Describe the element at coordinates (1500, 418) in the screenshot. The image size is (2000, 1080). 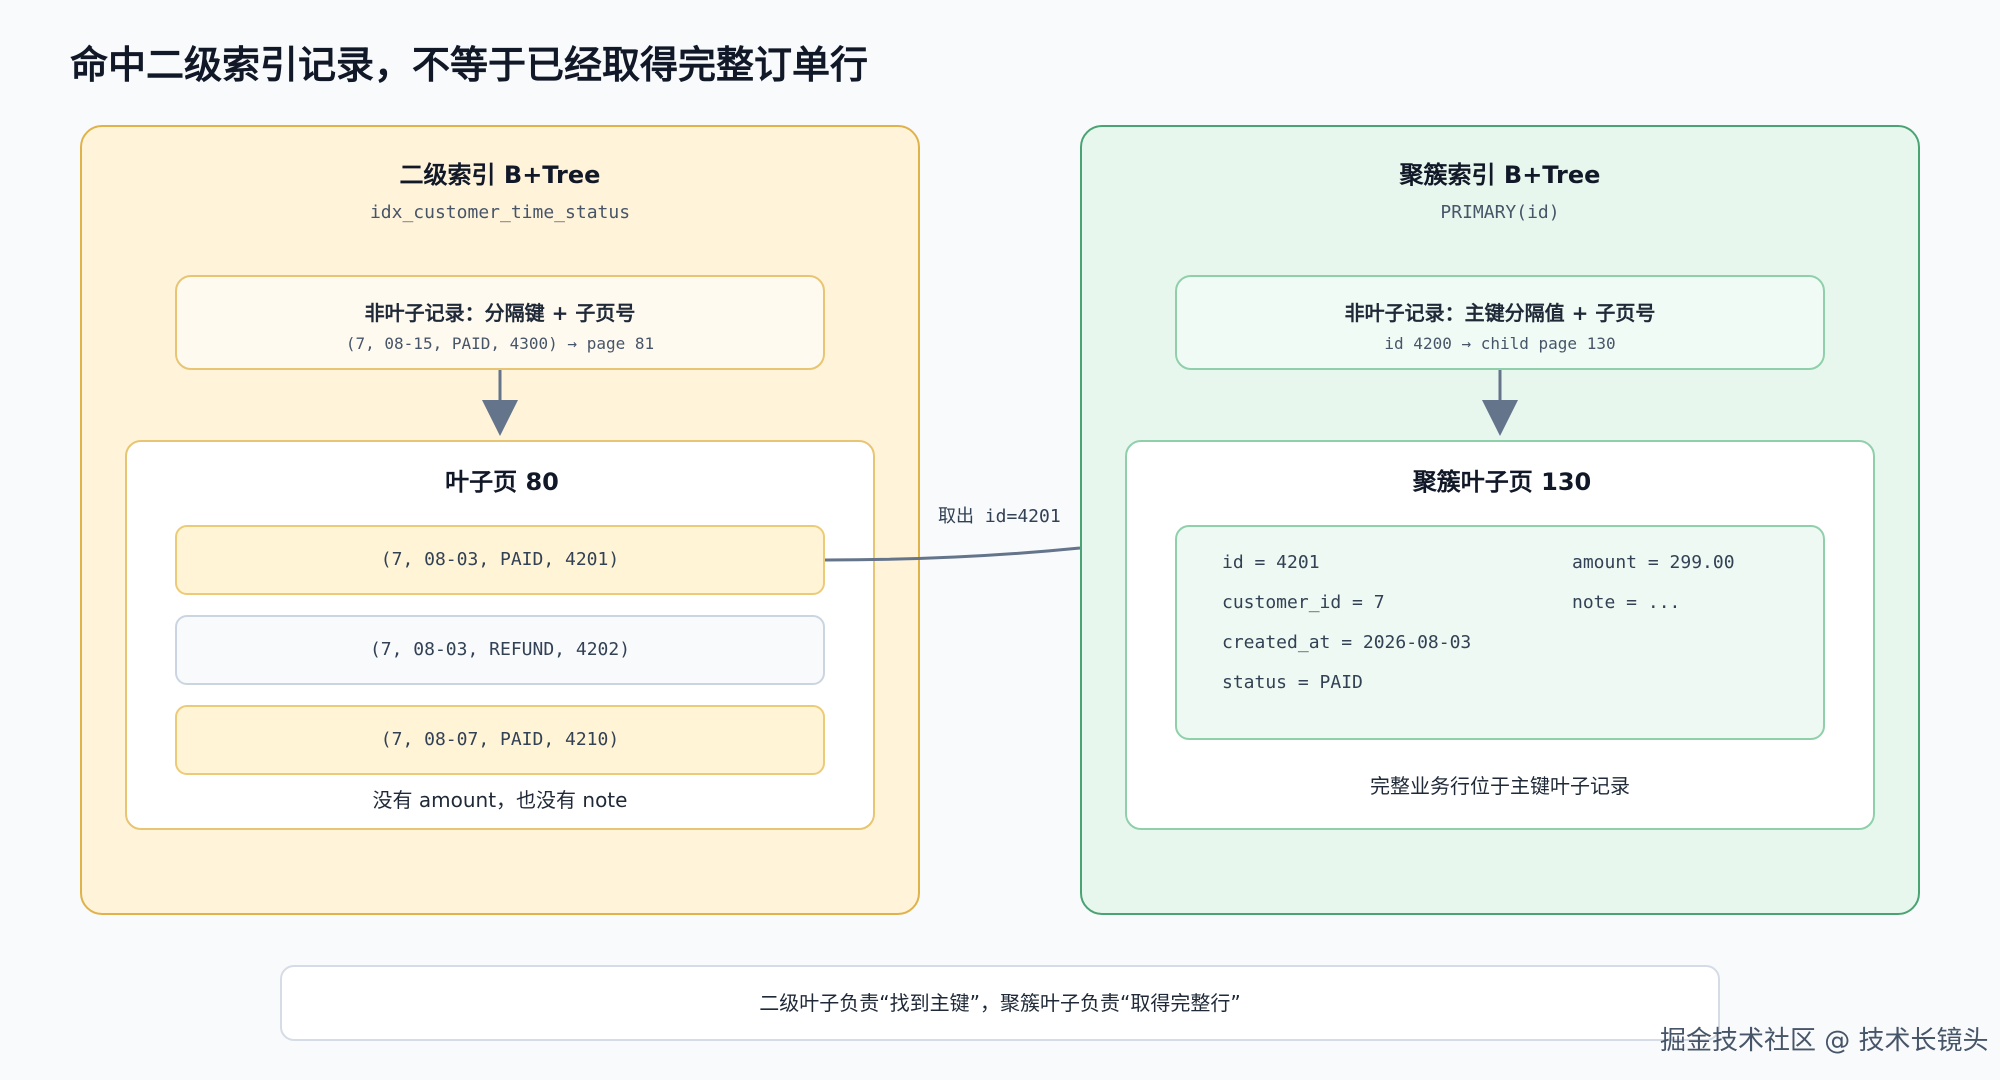
I see `clustered-down-arrow-head` at that location.